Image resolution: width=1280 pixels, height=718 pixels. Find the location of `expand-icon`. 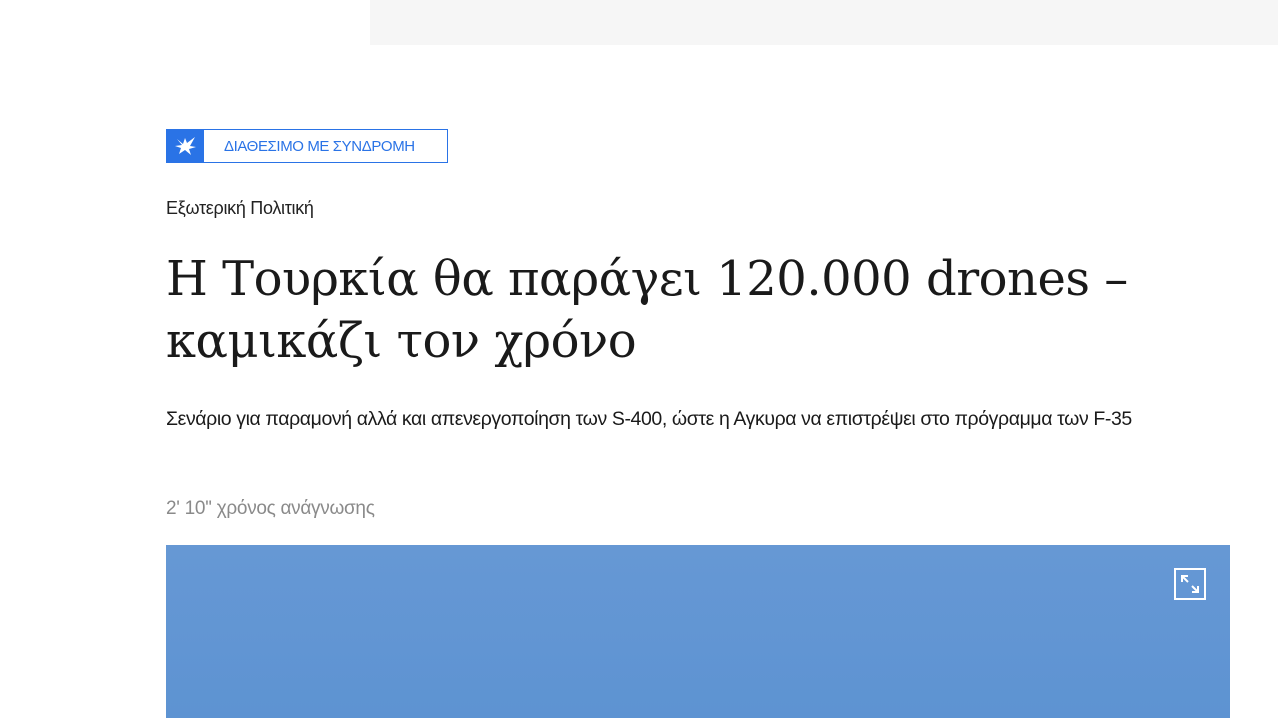

expand-icon is located at coordinates (1190, 584).